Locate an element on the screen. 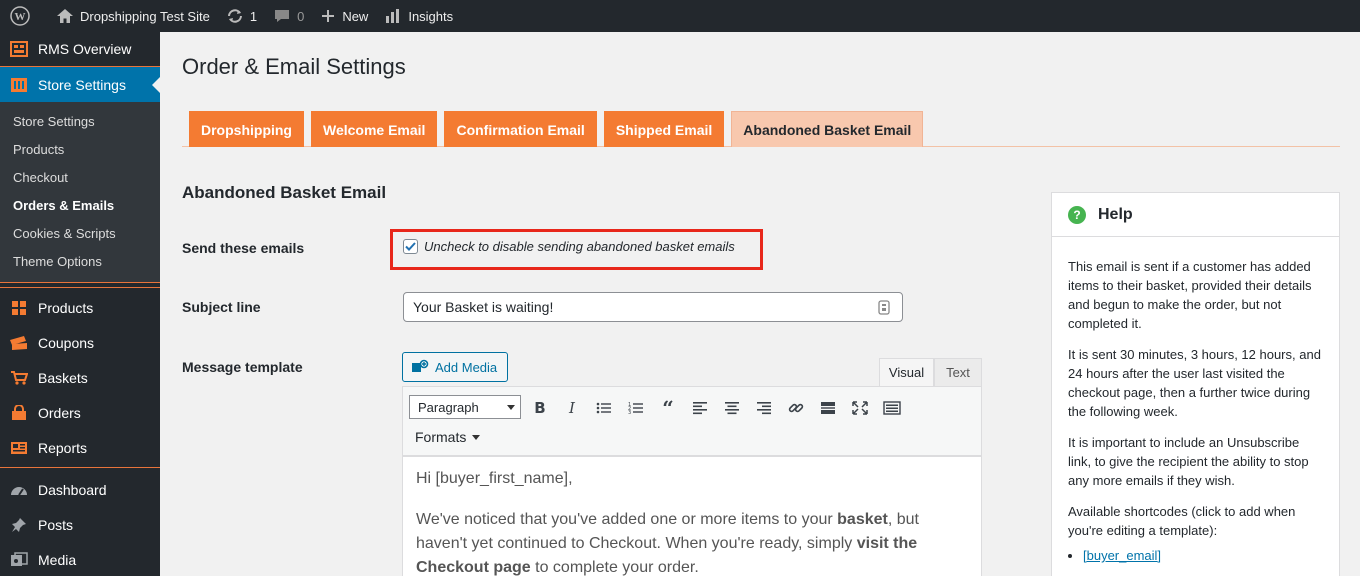 This screenshot has width=1360, height=576. site-name-link: Dropshipping Test Site is located at coordinates (133, 16).